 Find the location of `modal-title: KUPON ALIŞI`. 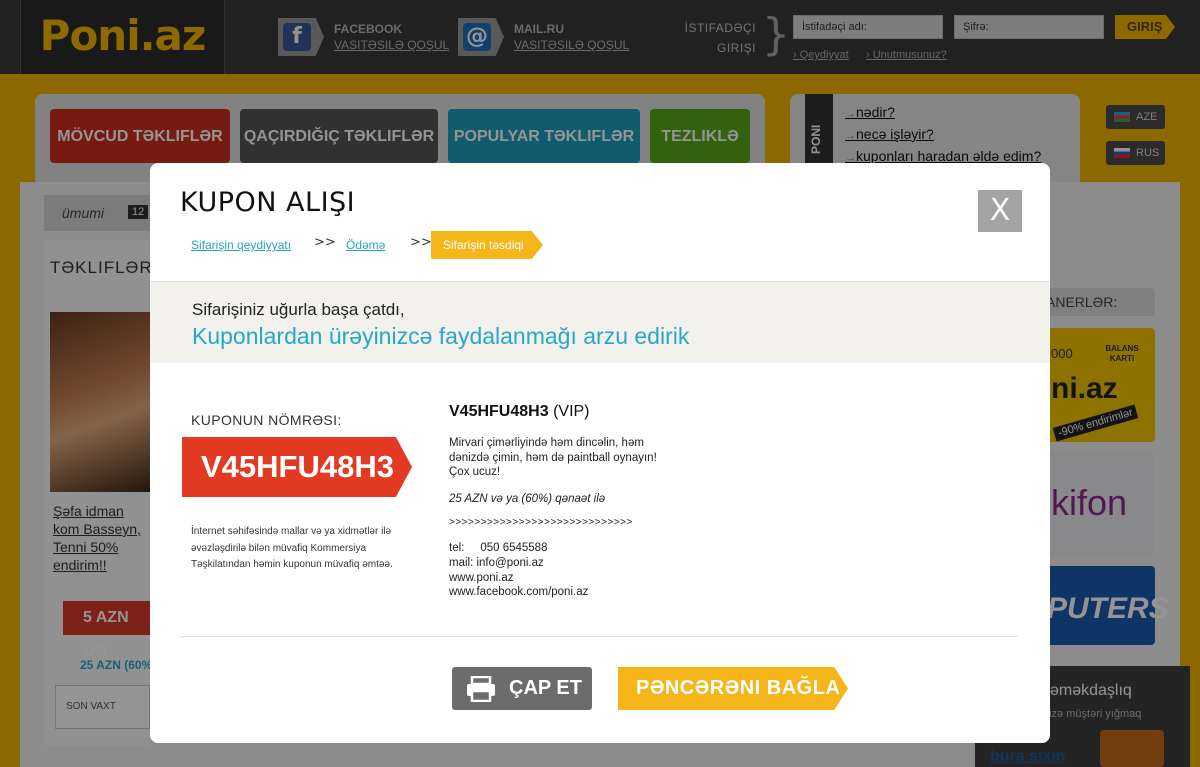

modal-title: KUPON ALIŞI is located at coordinates (268, 202).